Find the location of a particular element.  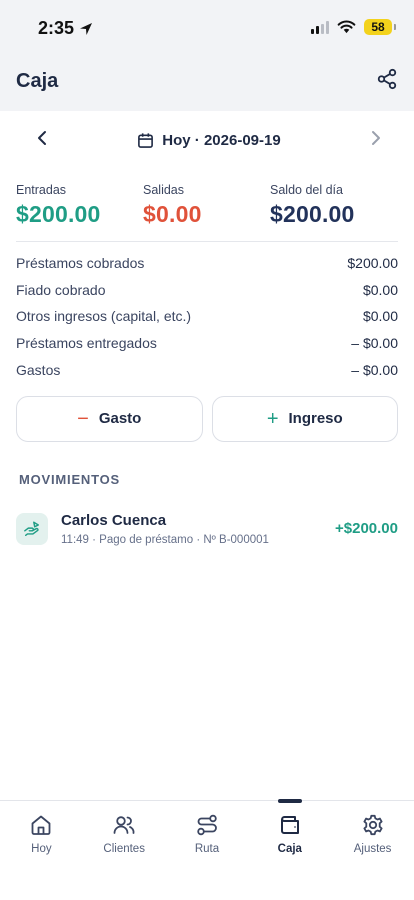

salidas-label: Salidas is located at coordinates (163, 190).